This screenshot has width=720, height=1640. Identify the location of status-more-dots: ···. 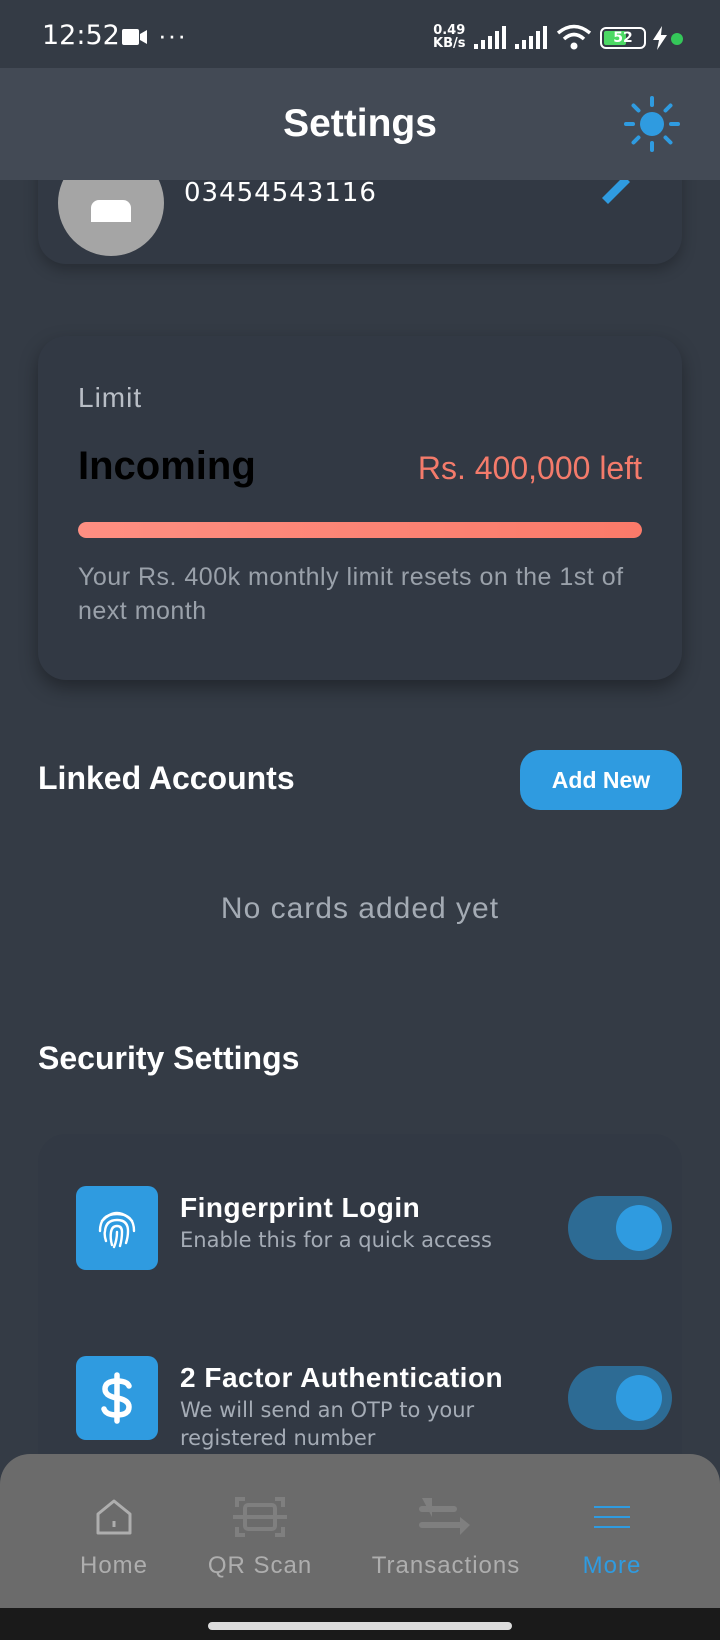
(172, 35).